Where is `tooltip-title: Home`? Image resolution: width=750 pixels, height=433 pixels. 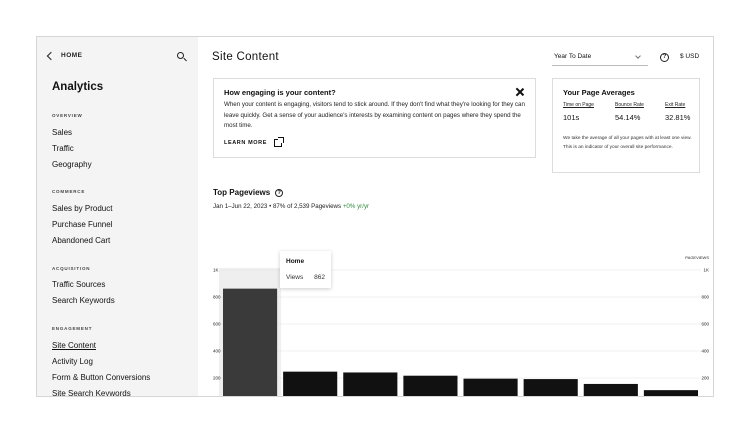 tooltip-title: Home is located at coordinates (295, 261).